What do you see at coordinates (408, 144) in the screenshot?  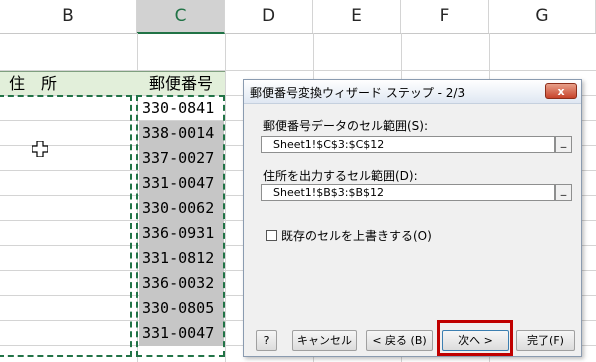 I see `zip-range-input: Sheet1!$C$3:$C$12` at bounding box center [408, 144].